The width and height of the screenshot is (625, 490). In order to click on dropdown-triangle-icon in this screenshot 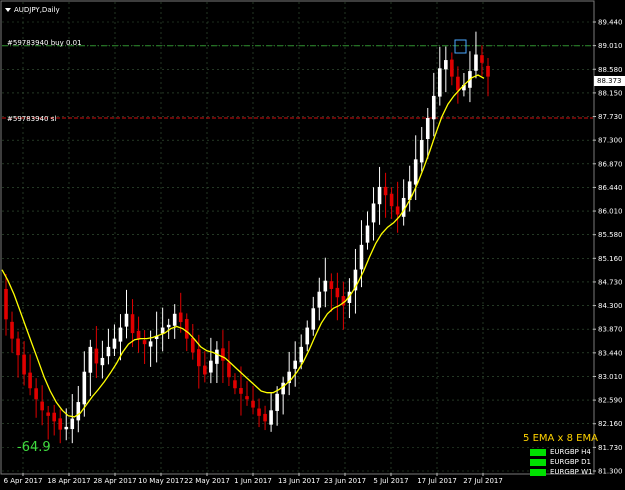, I will do `click(8, 10)`.